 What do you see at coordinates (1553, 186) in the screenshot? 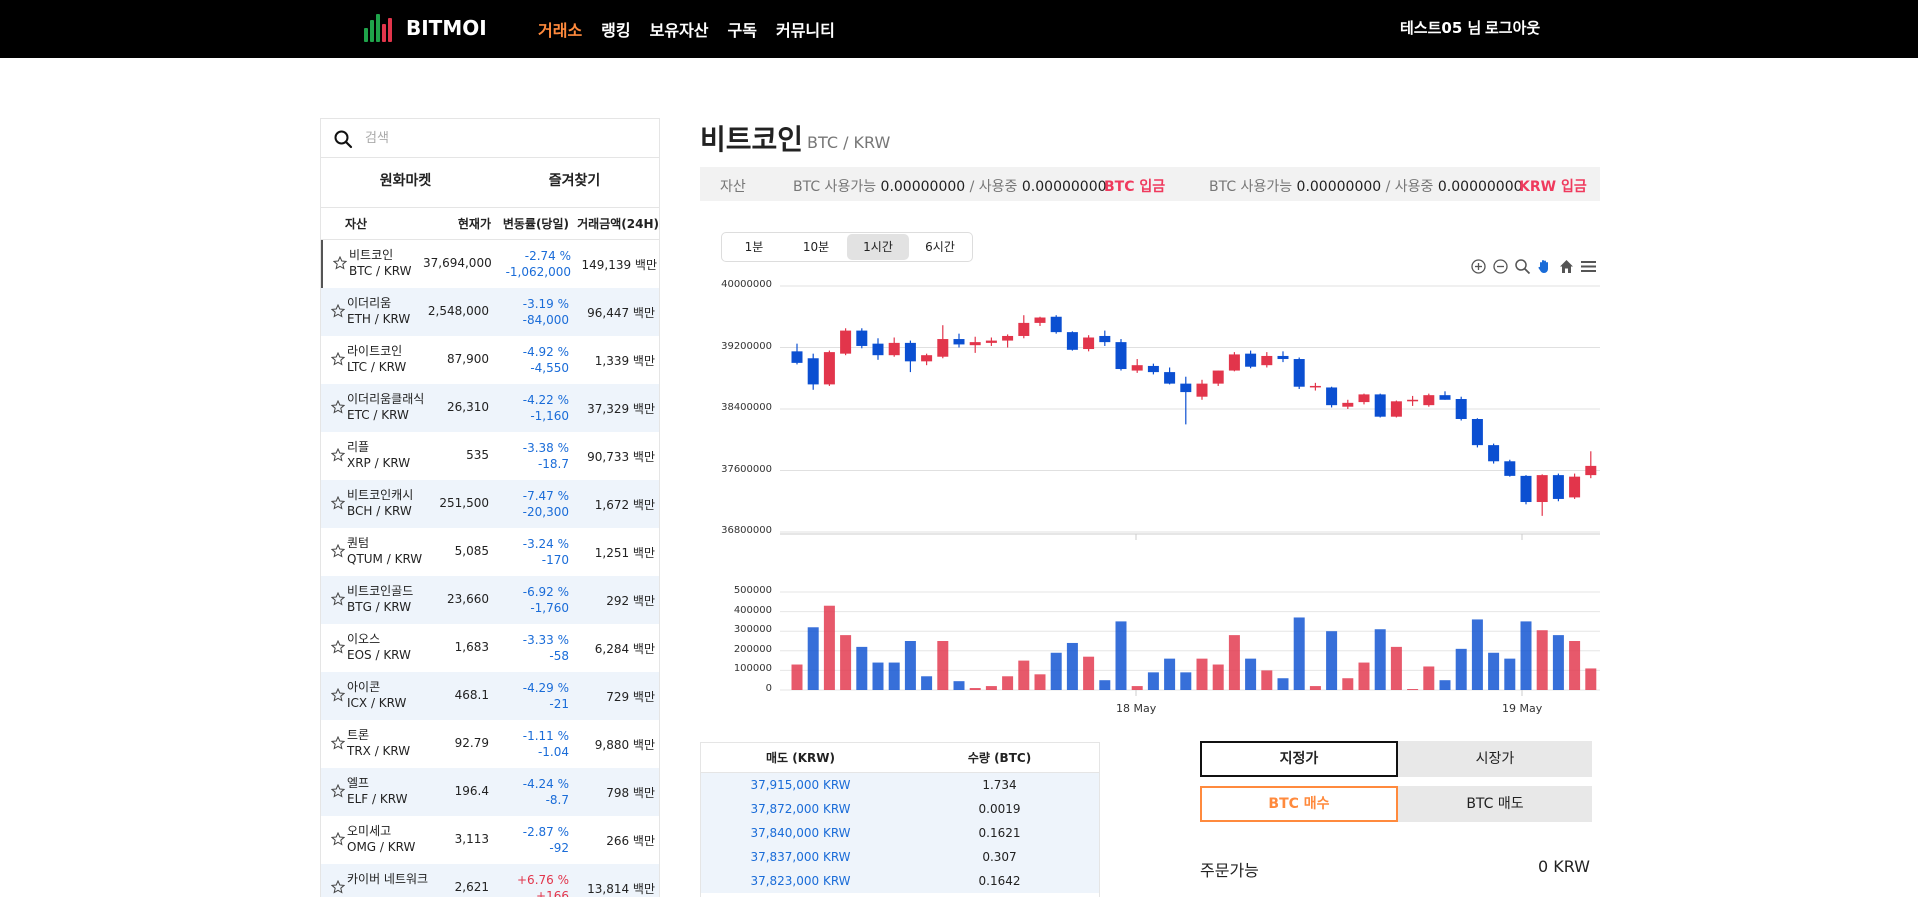
I see `krw-deposit-button: KRW 입금` at bounding box center [1553, 186].